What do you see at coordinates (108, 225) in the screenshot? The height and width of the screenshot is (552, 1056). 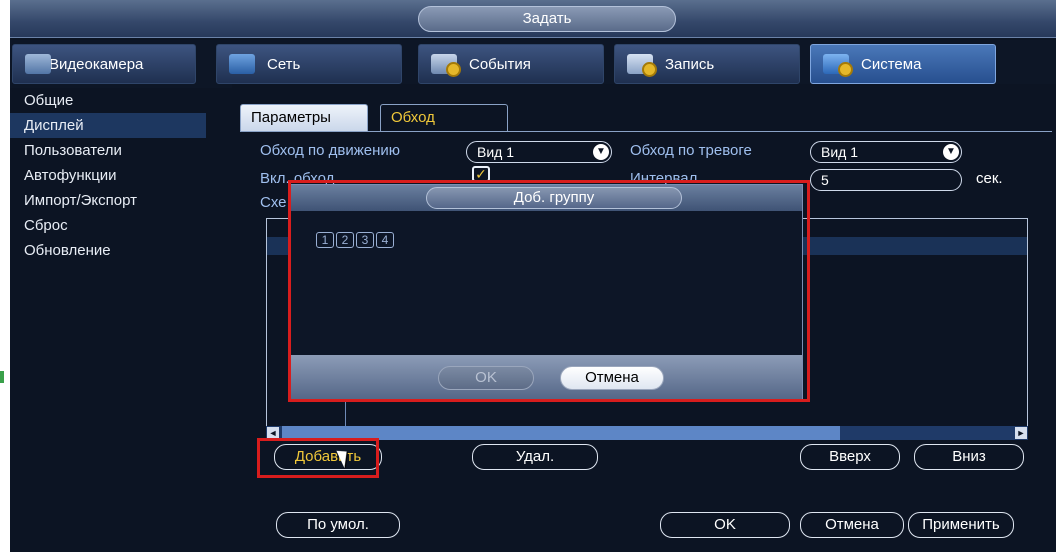 I see `sidebar-item-reset: Сброс` at bounding box center [108, 225].